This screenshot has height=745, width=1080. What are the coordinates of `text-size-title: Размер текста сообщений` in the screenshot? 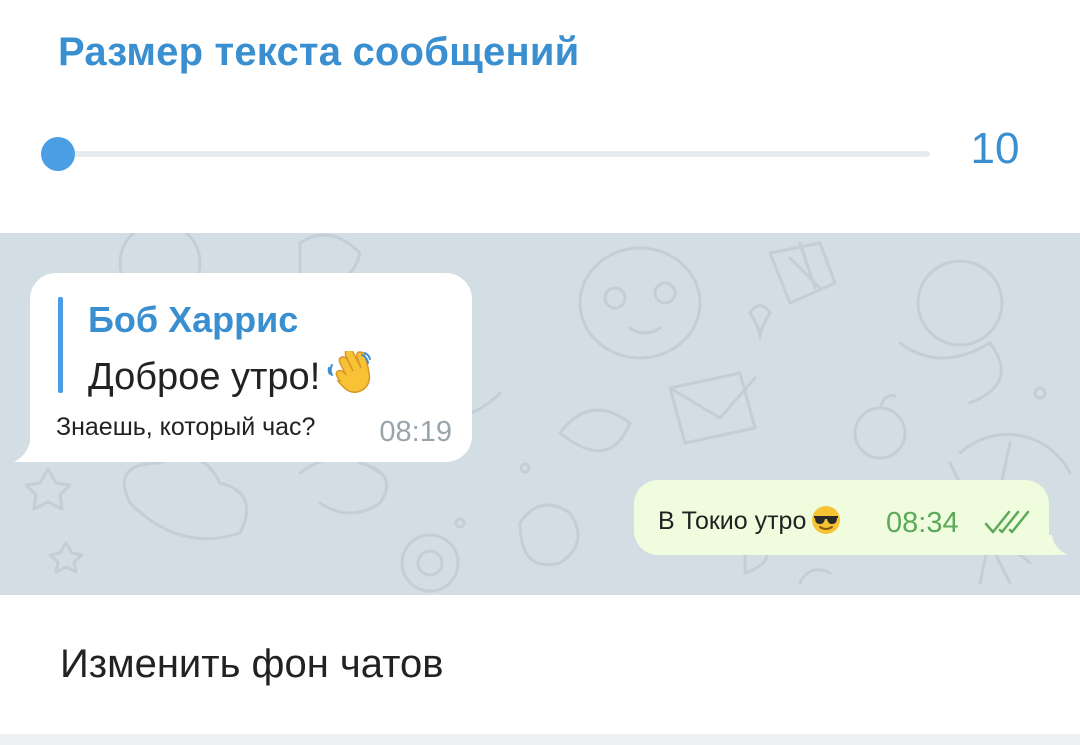 It's located at (319, 52).